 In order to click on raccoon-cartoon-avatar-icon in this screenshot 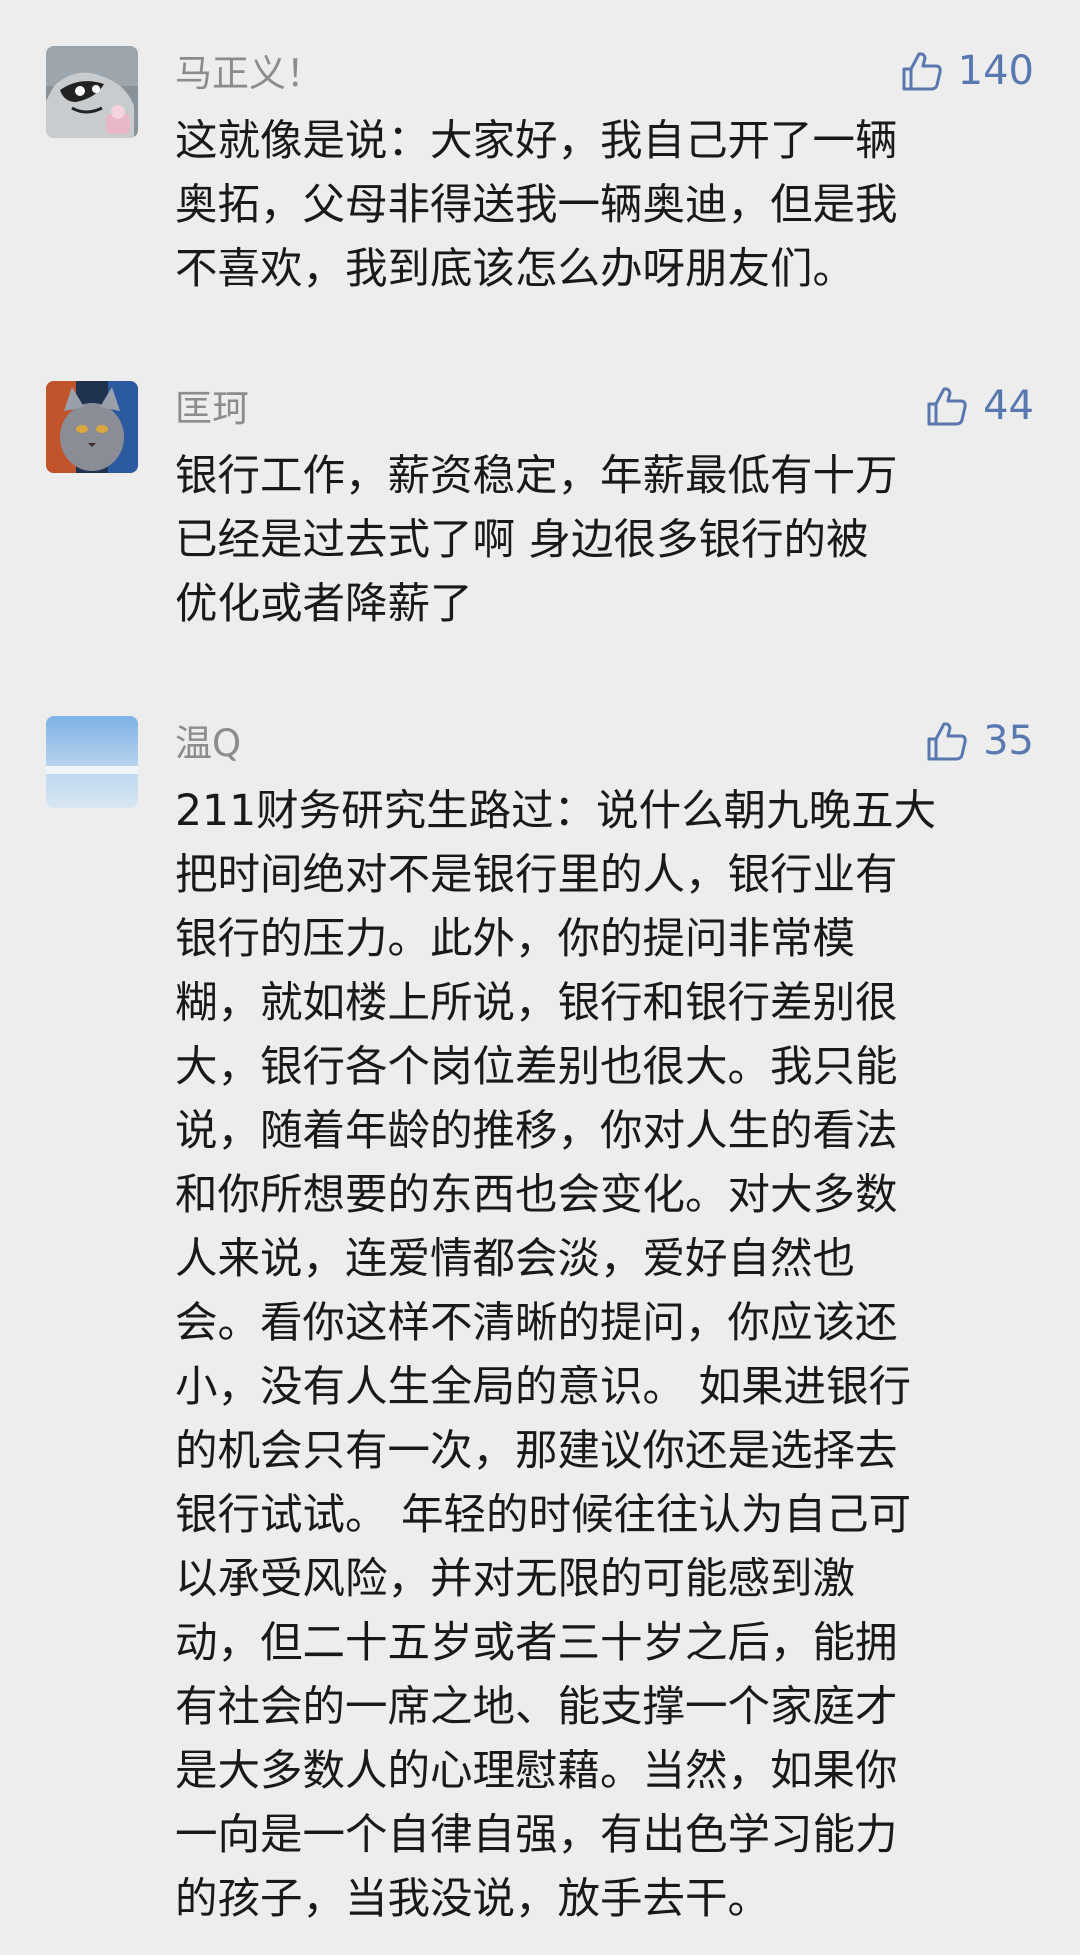, I will do `click(92, 92)`.